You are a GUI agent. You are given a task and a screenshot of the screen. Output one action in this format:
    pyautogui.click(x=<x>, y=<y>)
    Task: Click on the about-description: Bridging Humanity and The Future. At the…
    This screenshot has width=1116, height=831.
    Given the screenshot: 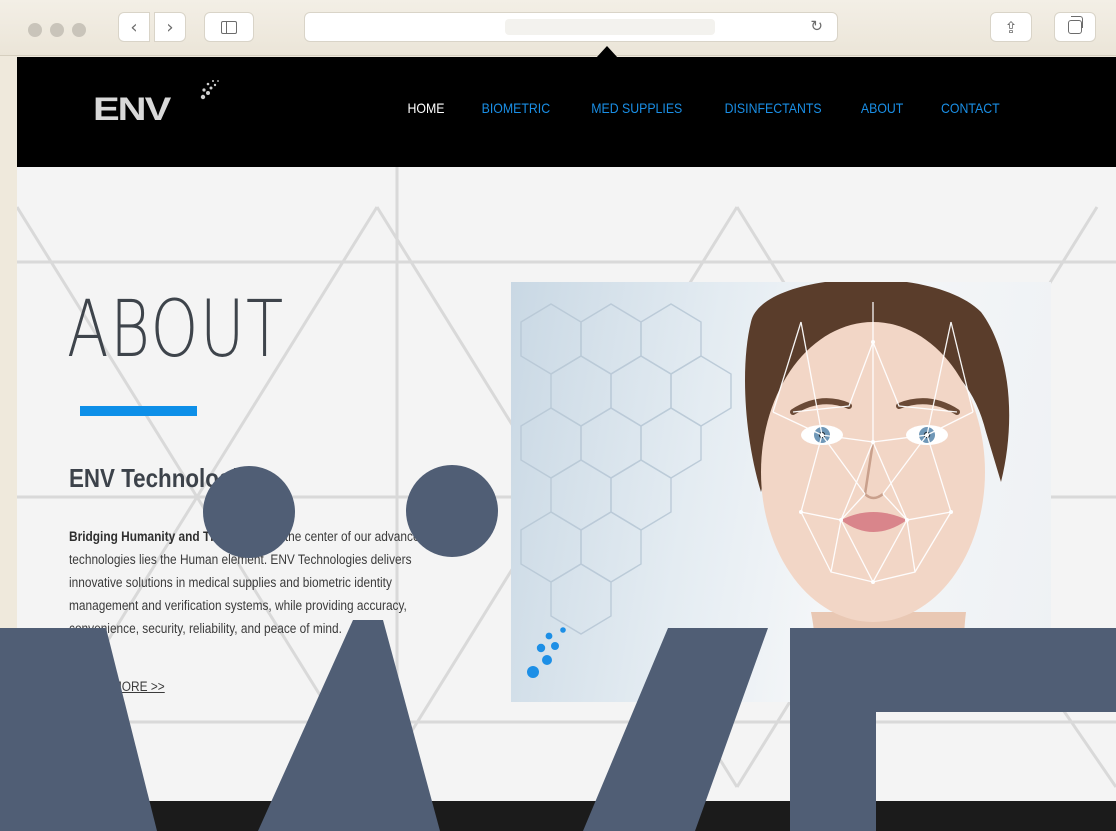 What is the action you would take?
    pyautogui.click(x=262, y=582)
    